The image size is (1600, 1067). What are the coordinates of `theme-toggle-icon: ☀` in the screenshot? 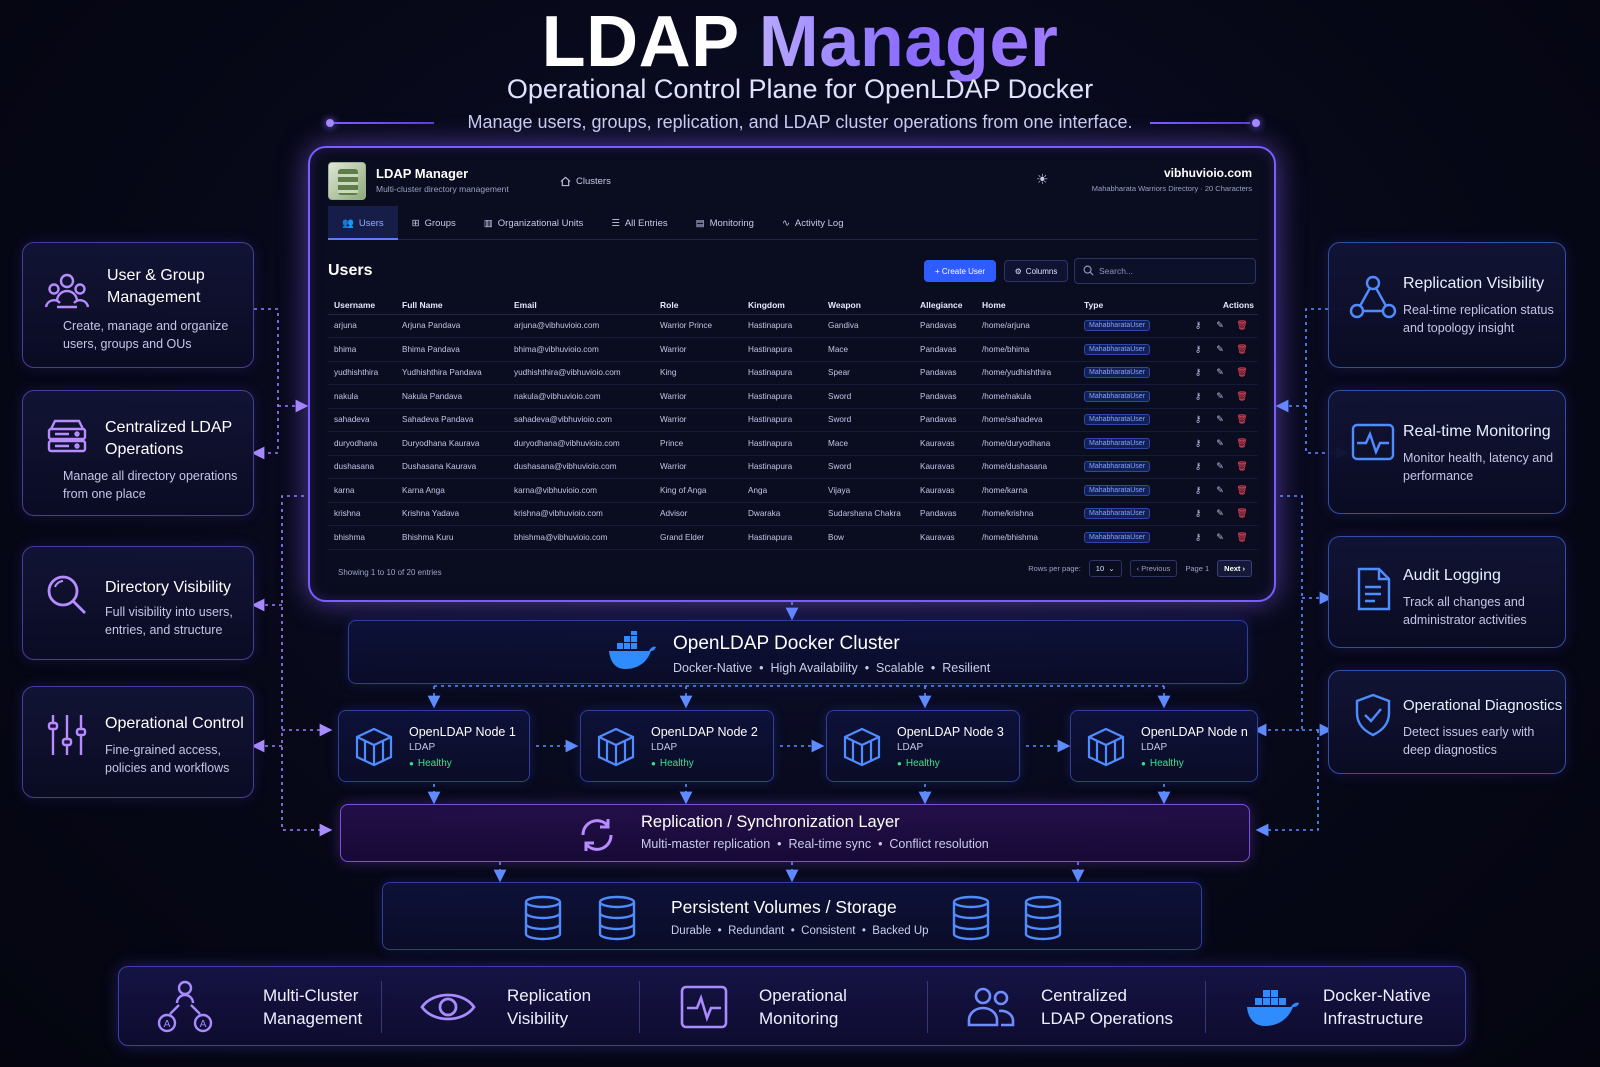 It's located at (1043, 179).